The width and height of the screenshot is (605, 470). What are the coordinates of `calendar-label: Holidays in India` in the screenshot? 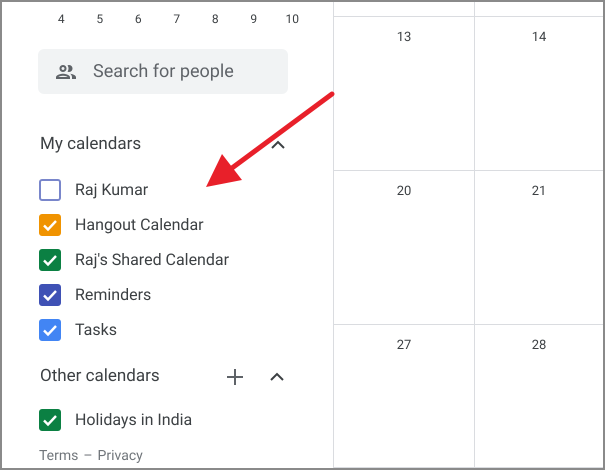 It's located at (133, 420).